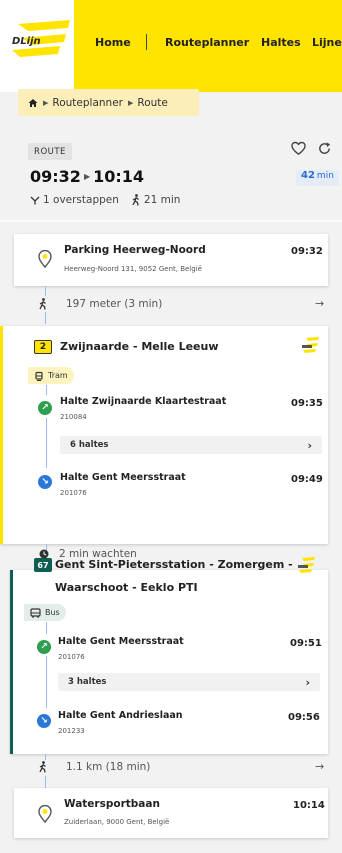 This screenshot has width=342, height=853. What do you see at coordinates (73, 493) in the screenshot?
I see `alight-stop-code: 201076` at bounding box center [73, 493].